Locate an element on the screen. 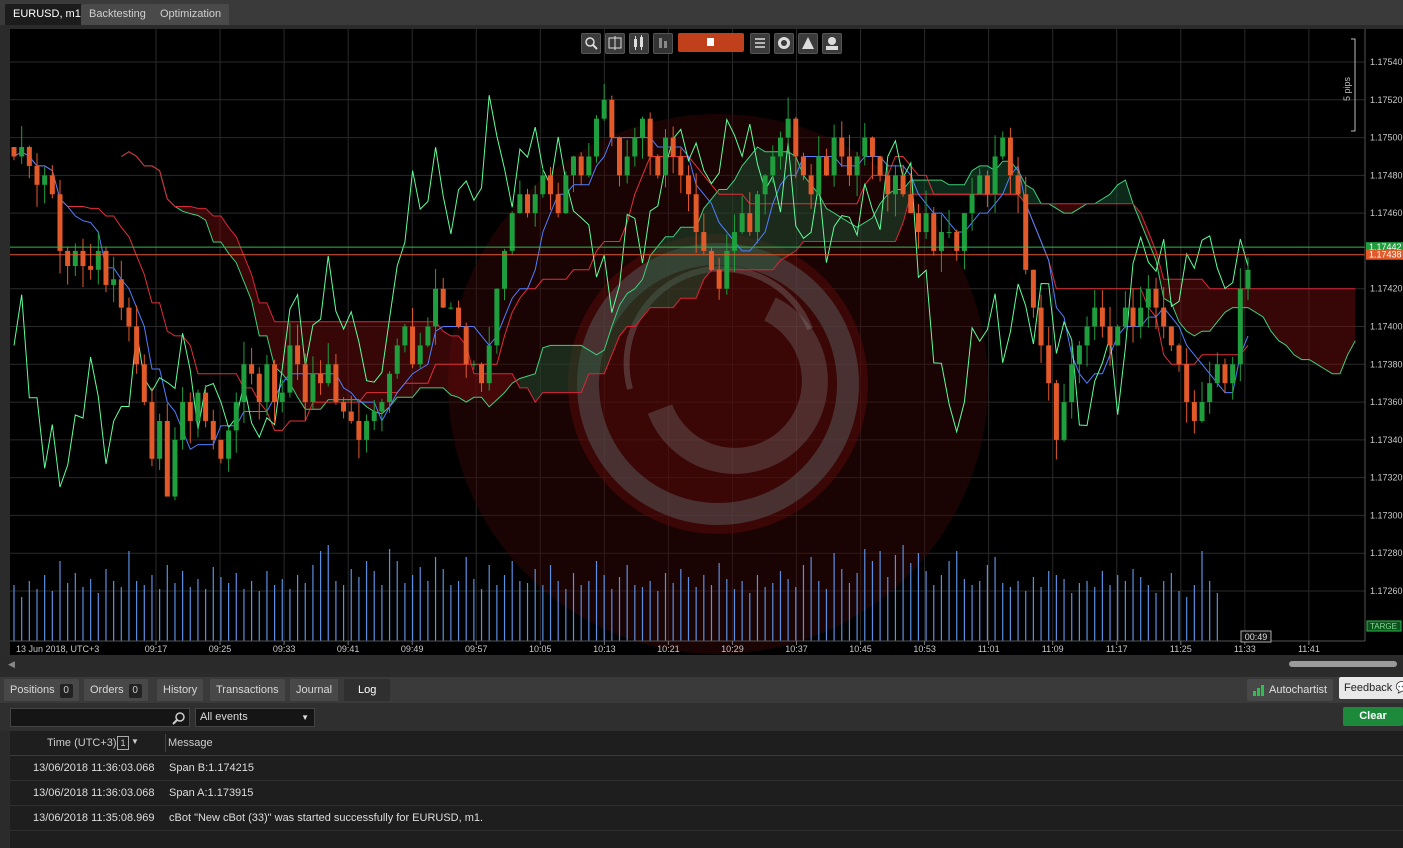  feedback-label: Feedback is located at coordinates (1368, 688).